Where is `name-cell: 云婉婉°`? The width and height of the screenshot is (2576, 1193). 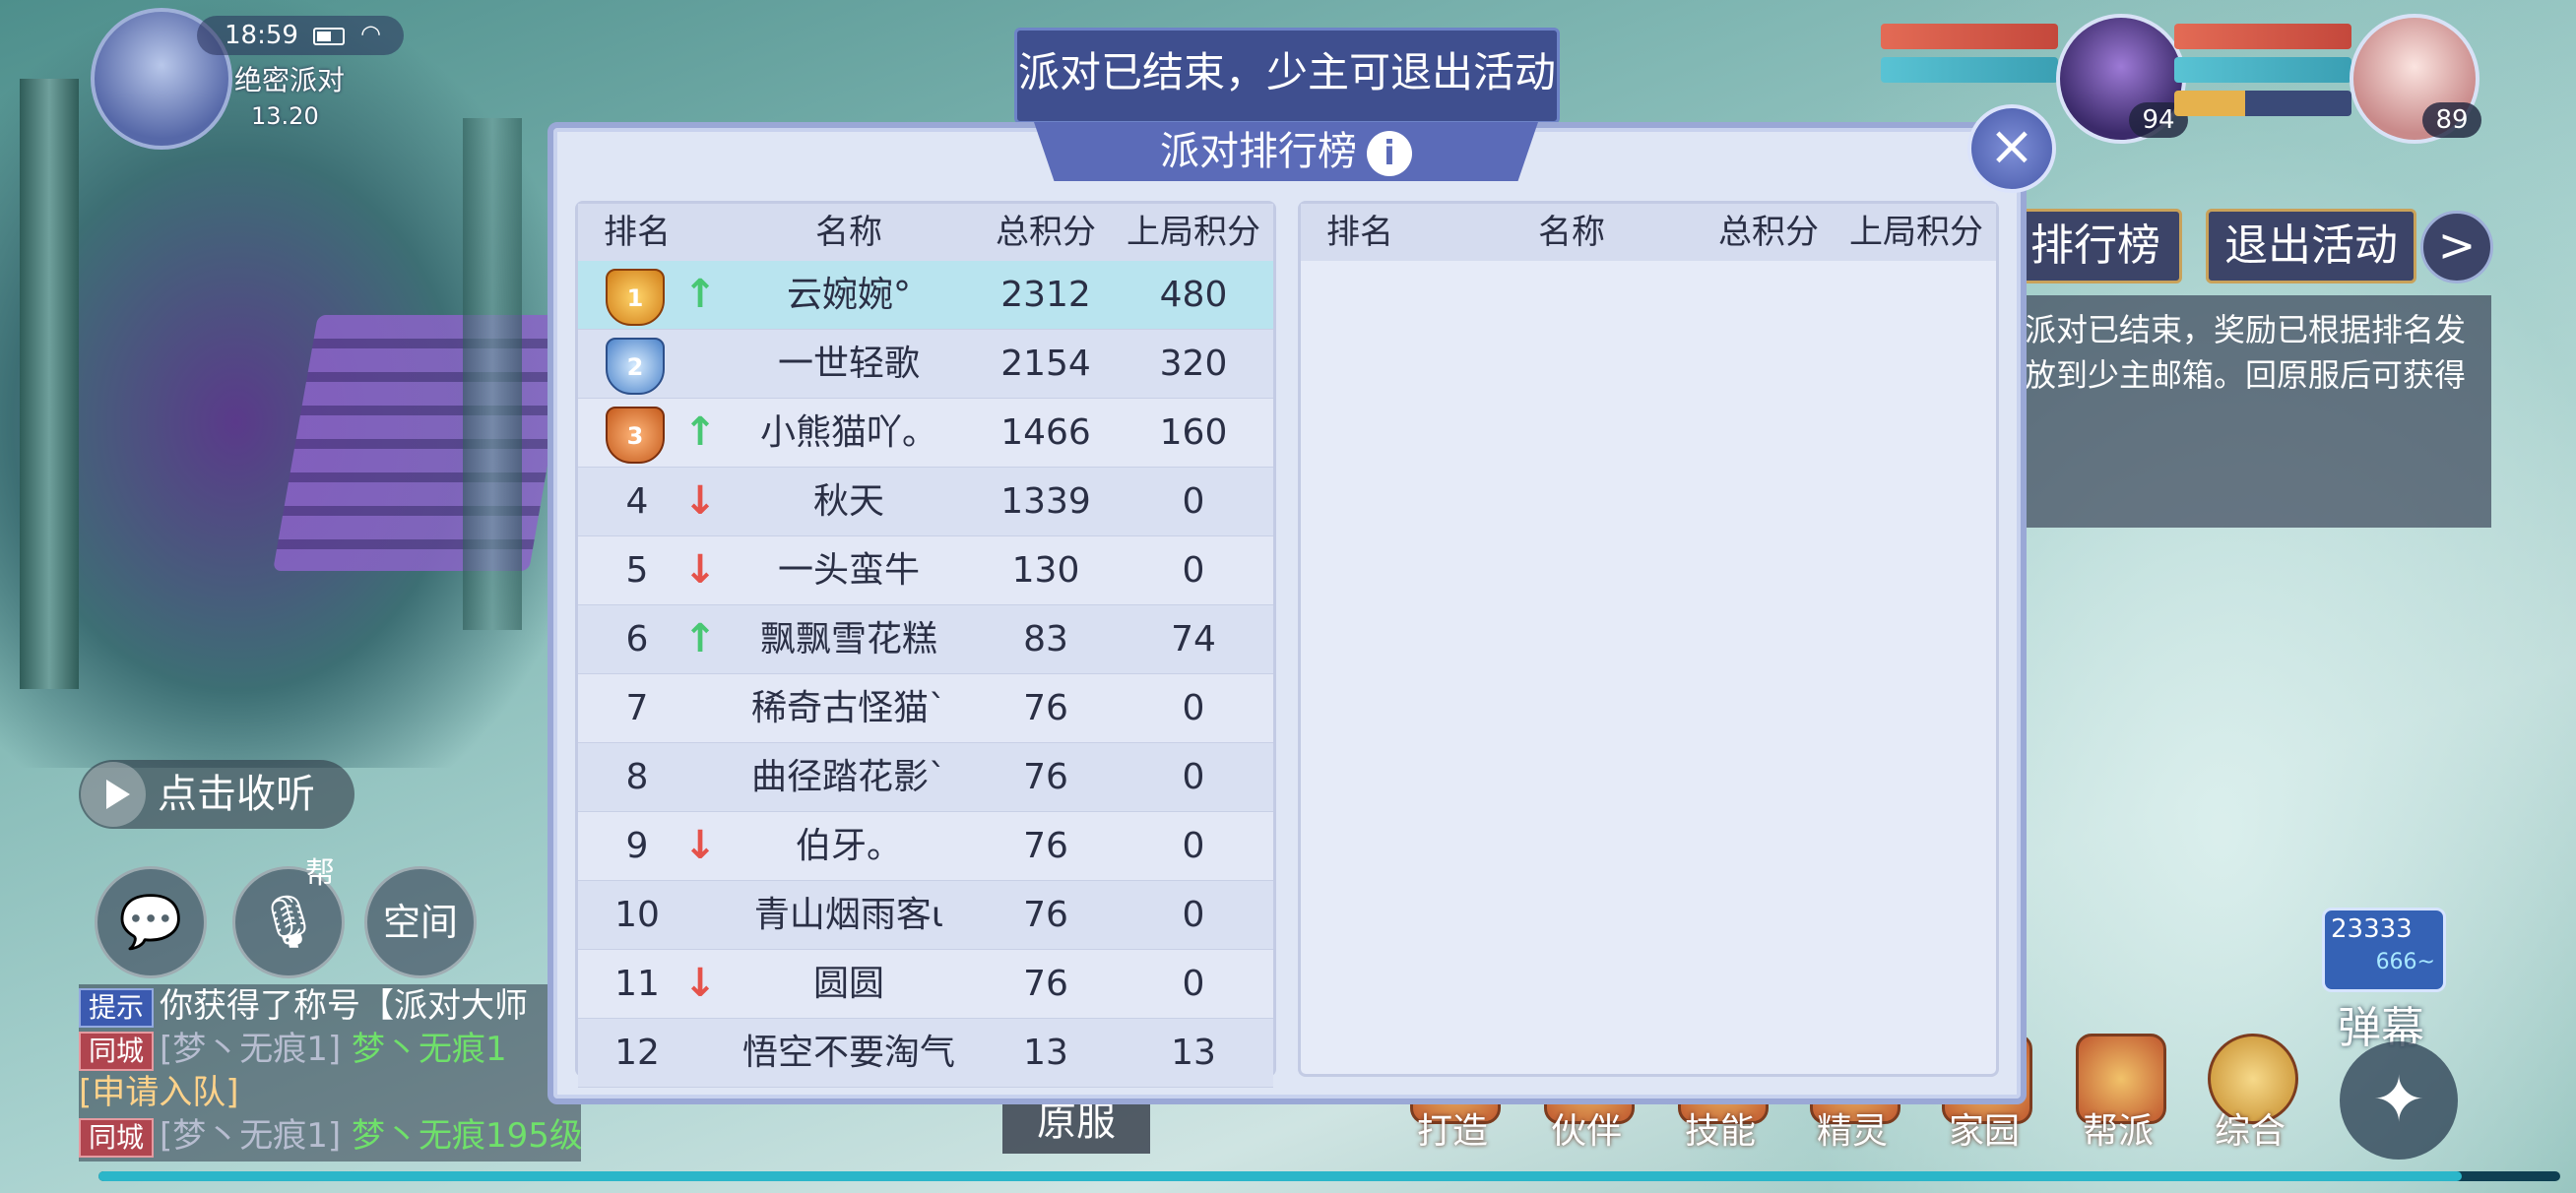 name-cell: 云婉婉° is located at coordinates (848, 295).